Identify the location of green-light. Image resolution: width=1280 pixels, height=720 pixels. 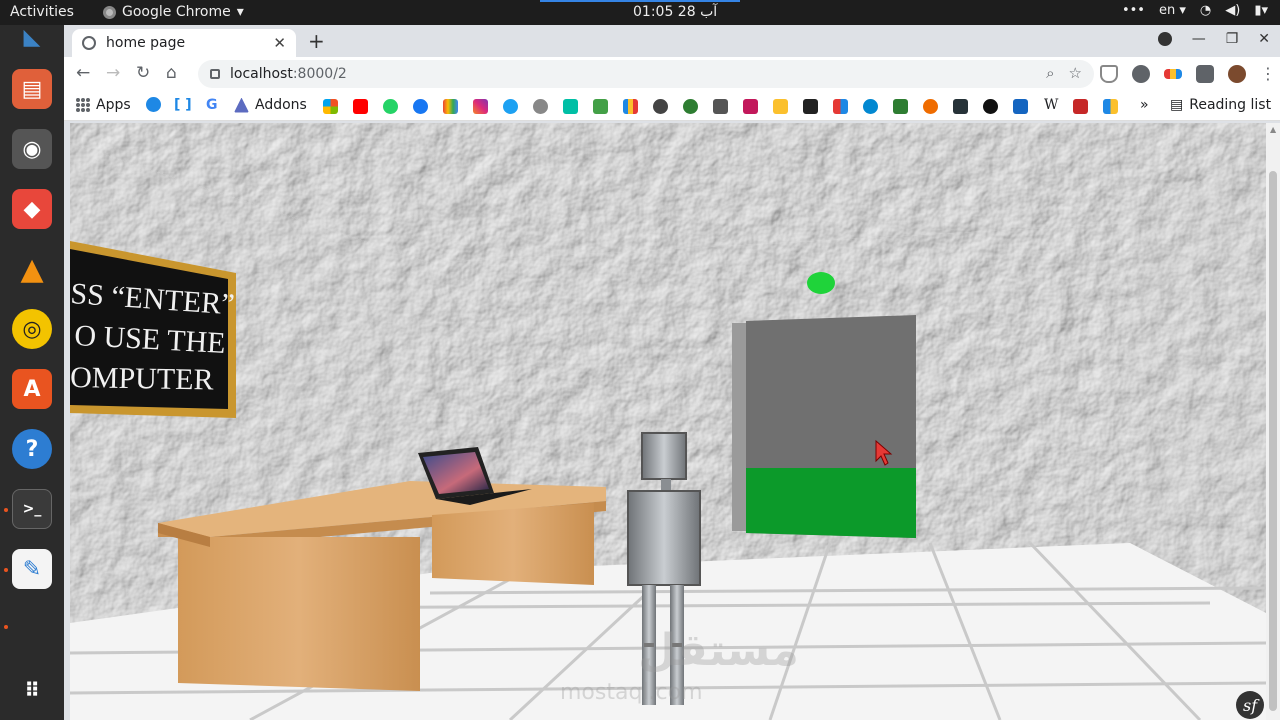
(821, 283).